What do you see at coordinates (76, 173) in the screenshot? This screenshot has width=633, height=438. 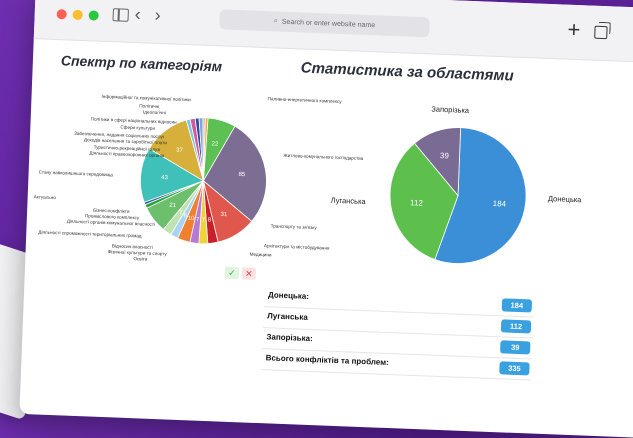 I see `category-label: Стану навколишнього середовища` at bounding box center [76, 173].